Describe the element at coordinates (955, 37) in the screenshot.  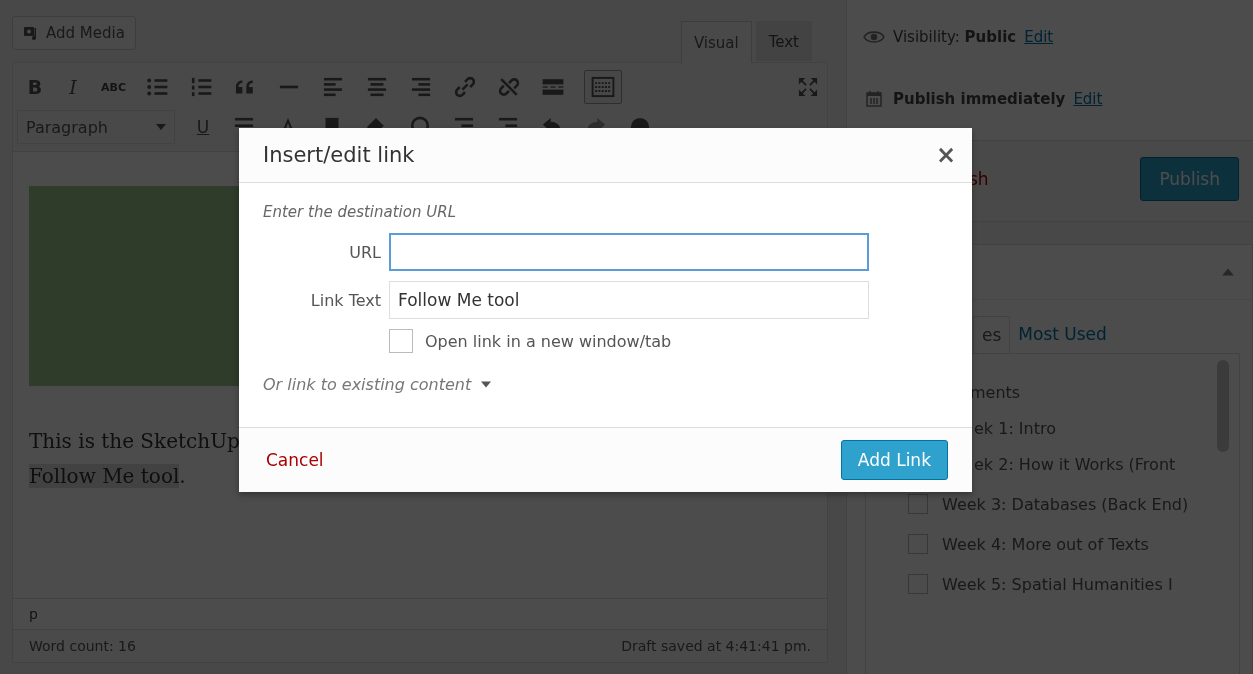
I see `visibility-label: Visibility: Public` at that location.